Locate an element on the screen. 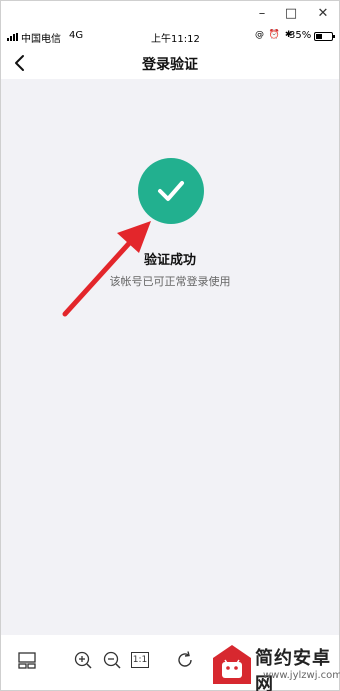 The width and height of the screenshot is (340, 691). watermark-title: 简约安卓网 is located at coordinates (293, 669).